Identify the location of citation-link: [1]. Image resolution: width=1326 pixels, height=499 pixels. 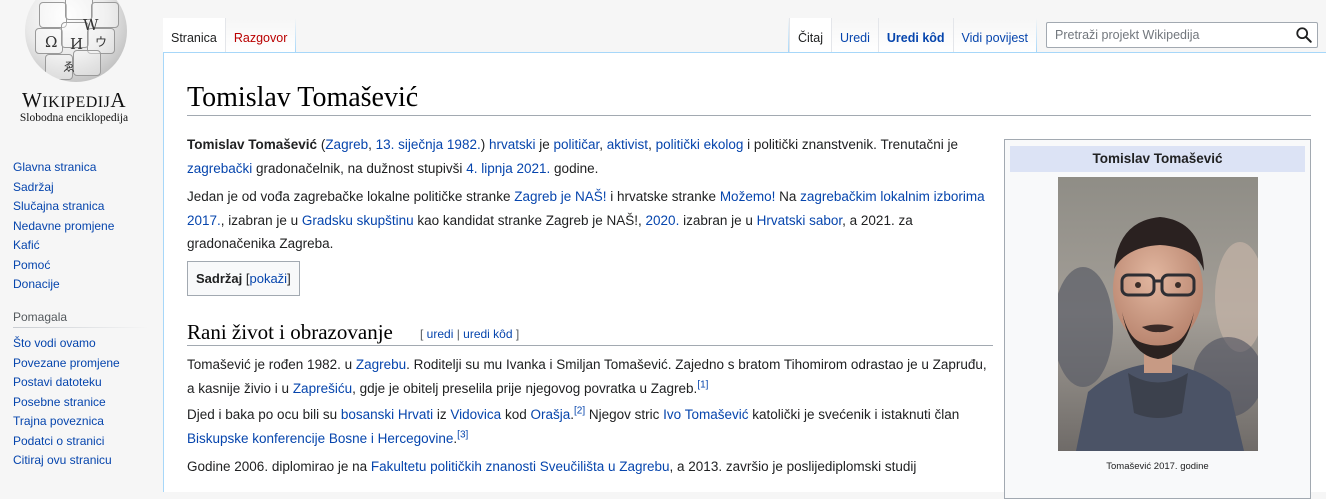
(702, 384).